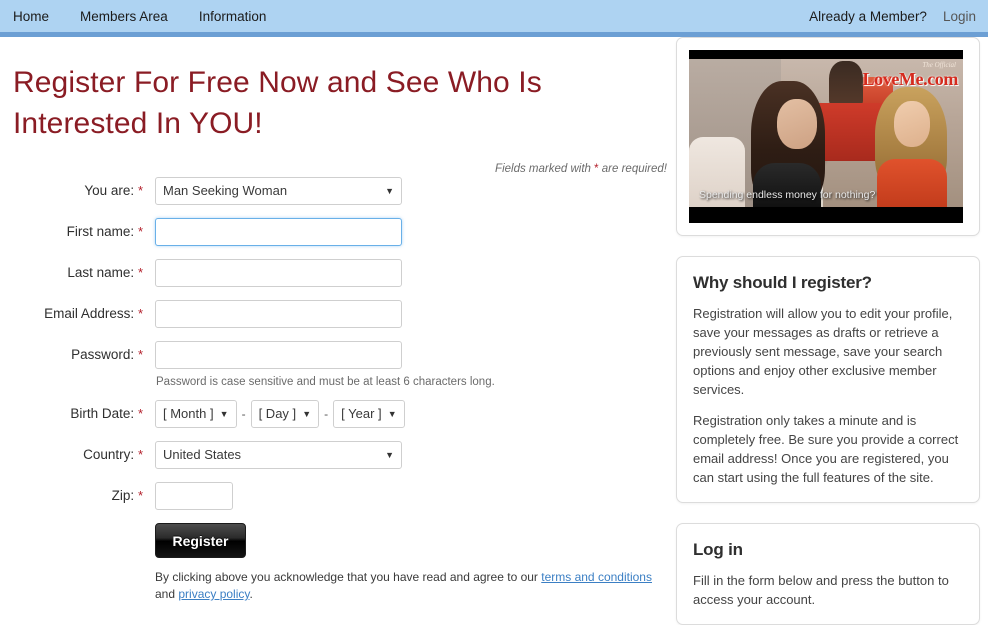 This screenshot has height=625, width=988. Describe the element at coordinates (278, 273) in the screenshot. I see `last-name-input` at that location.